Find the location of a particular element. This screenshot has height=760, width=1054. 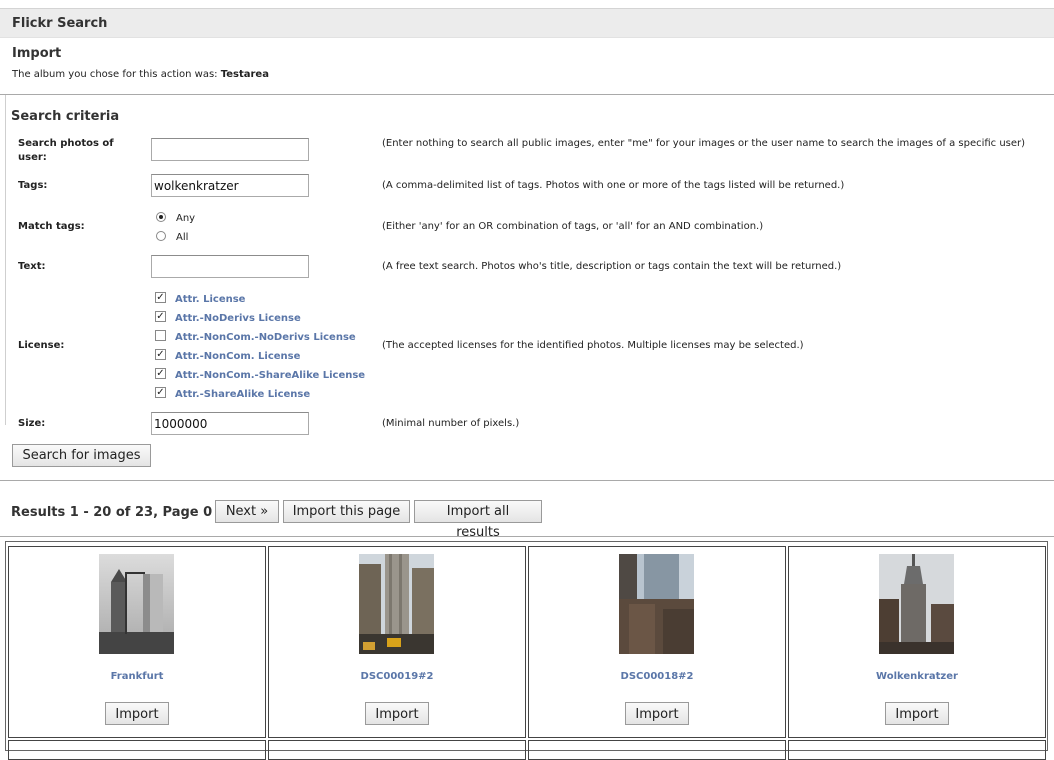

license-attr-noncom-noderivs-label: Attr.-NonCom.-NoDerivs License is located at coordinates (265, 337).